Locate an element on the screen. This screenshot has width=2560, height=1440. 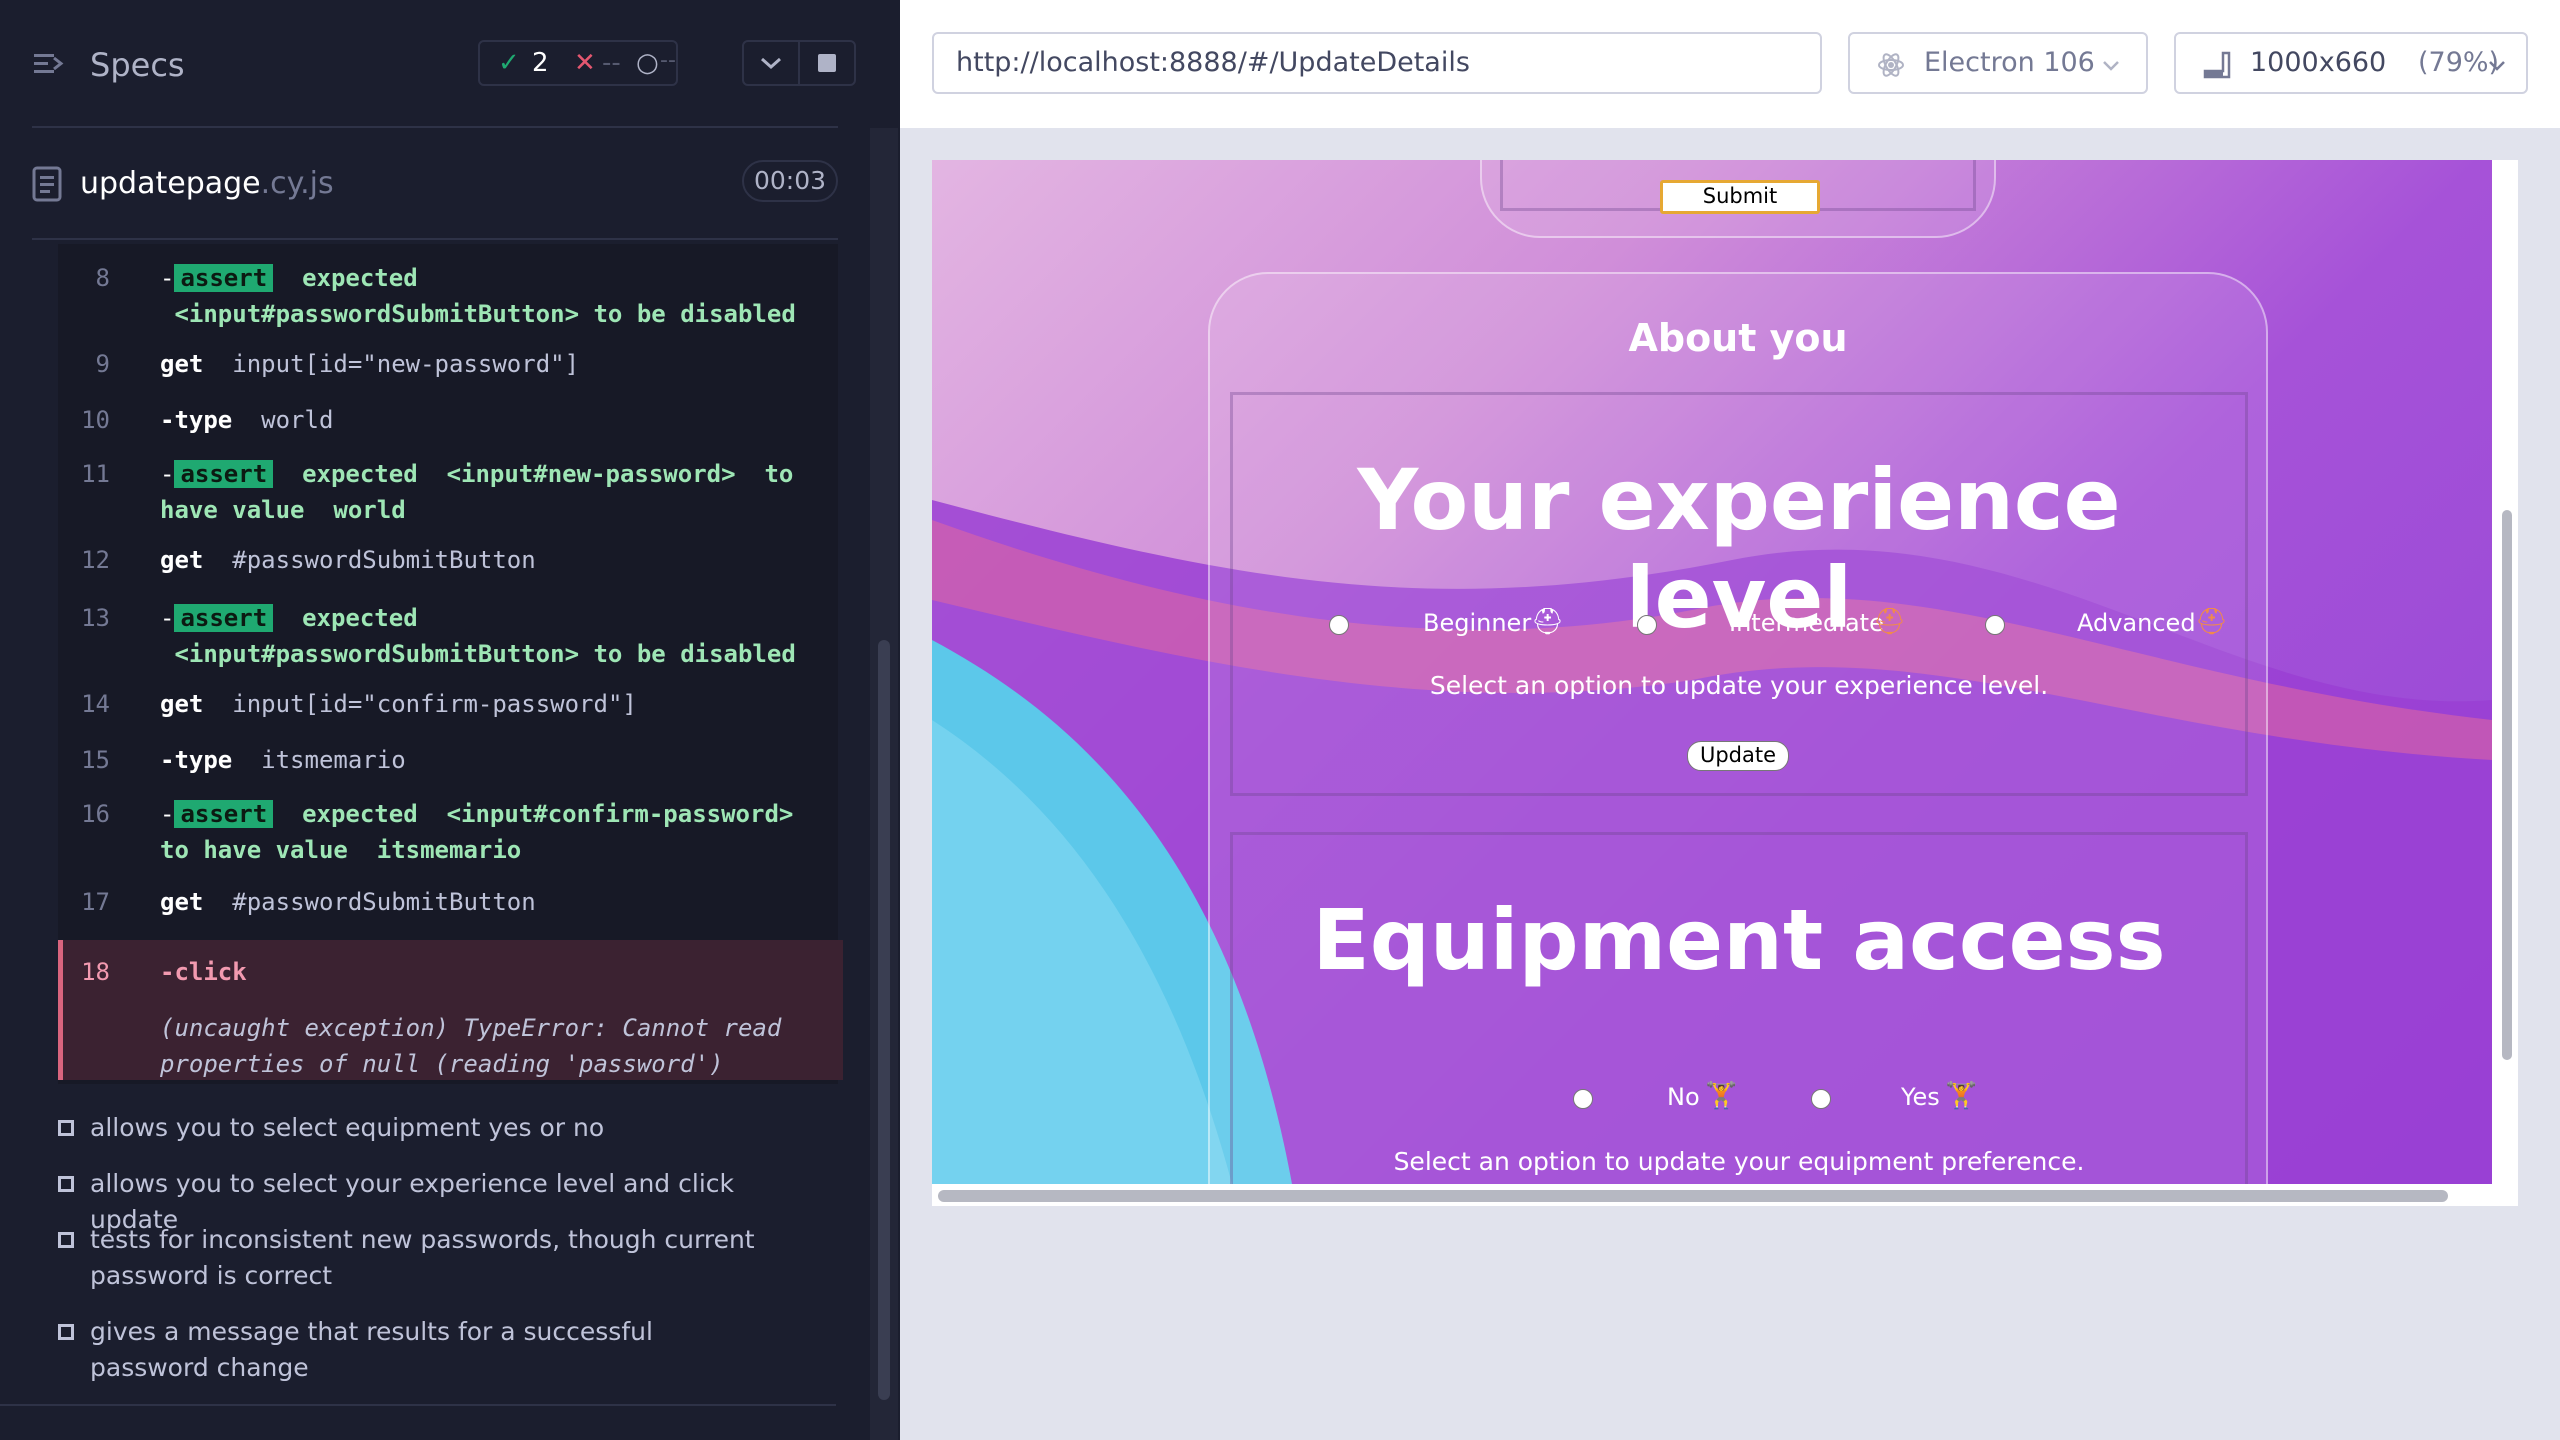
electron-icon is located at coordinates (1891, 65).